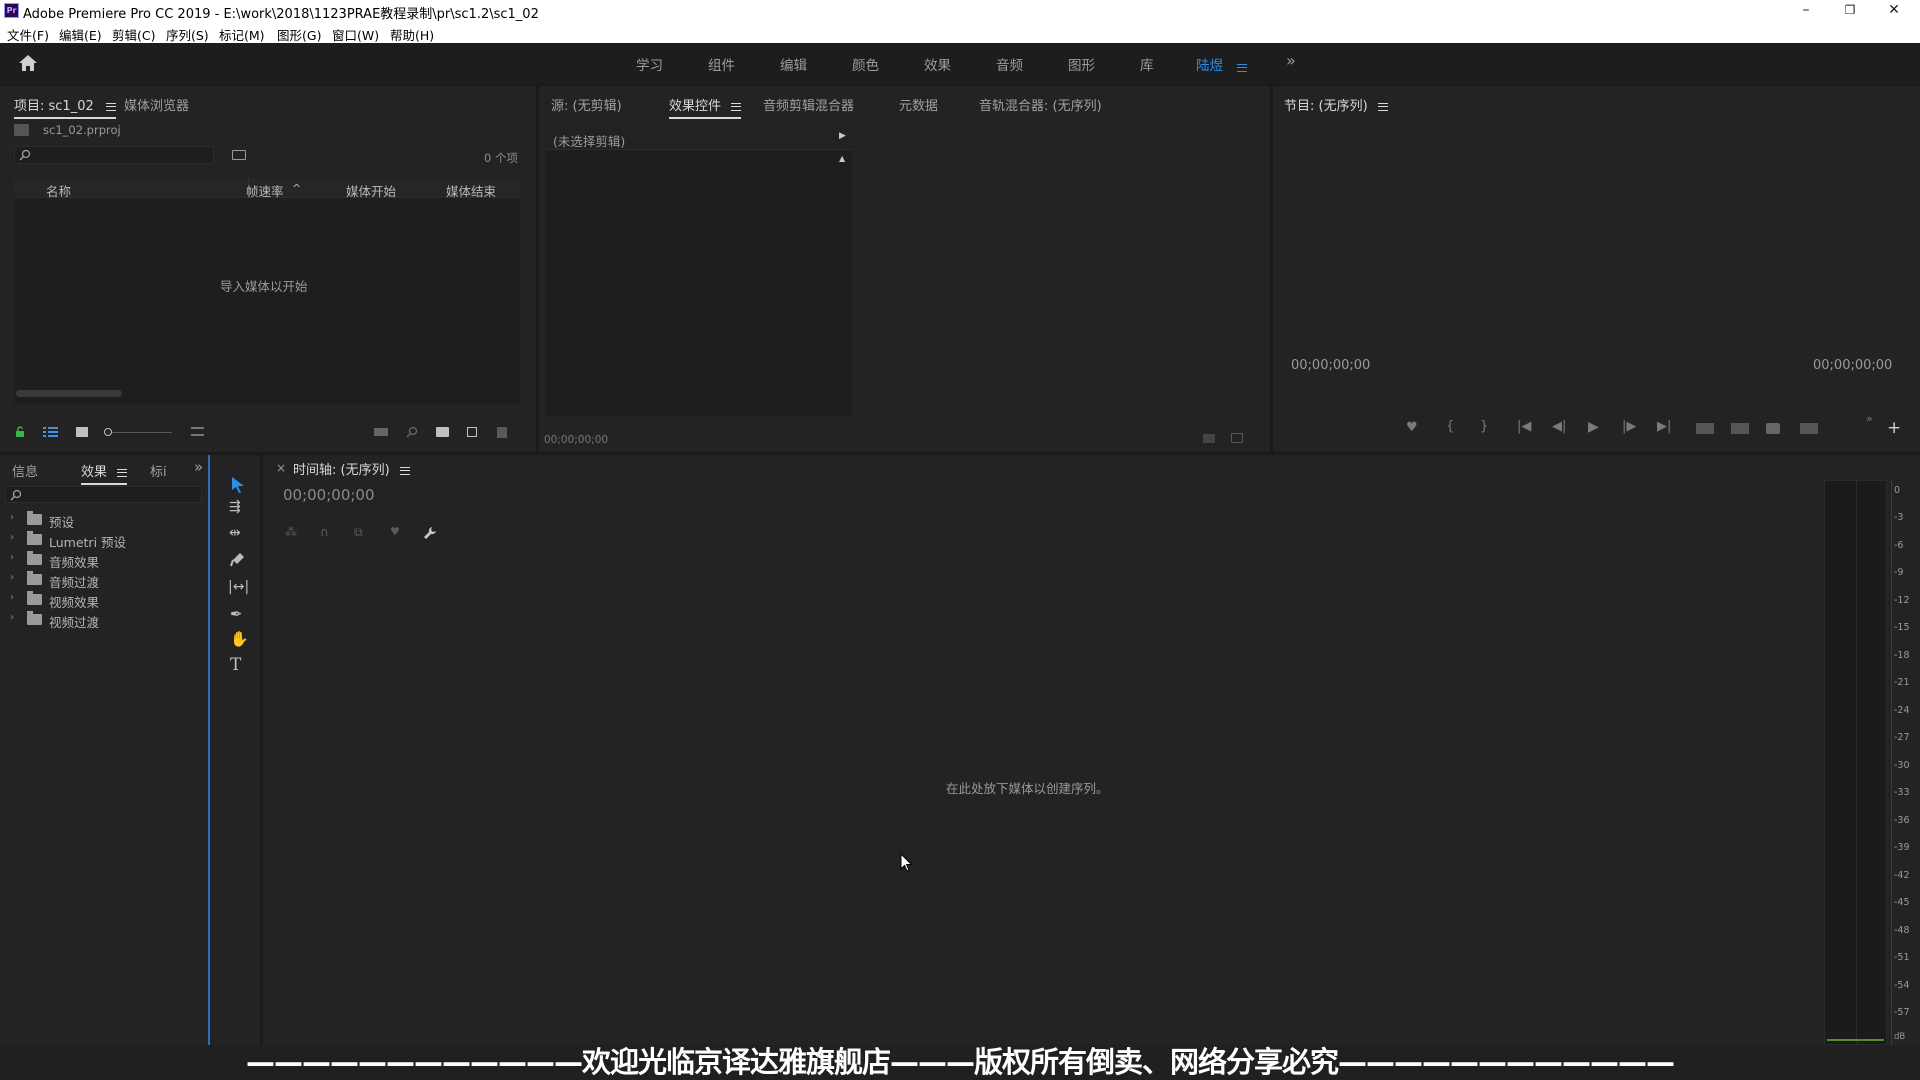 The height and width of the screenshot is (1080, 1920). What do you see at coordinates (329, 495) in the screenshot?
I see `timeline-timecode: 00;00;00;00` at bounding box center [329, 495].